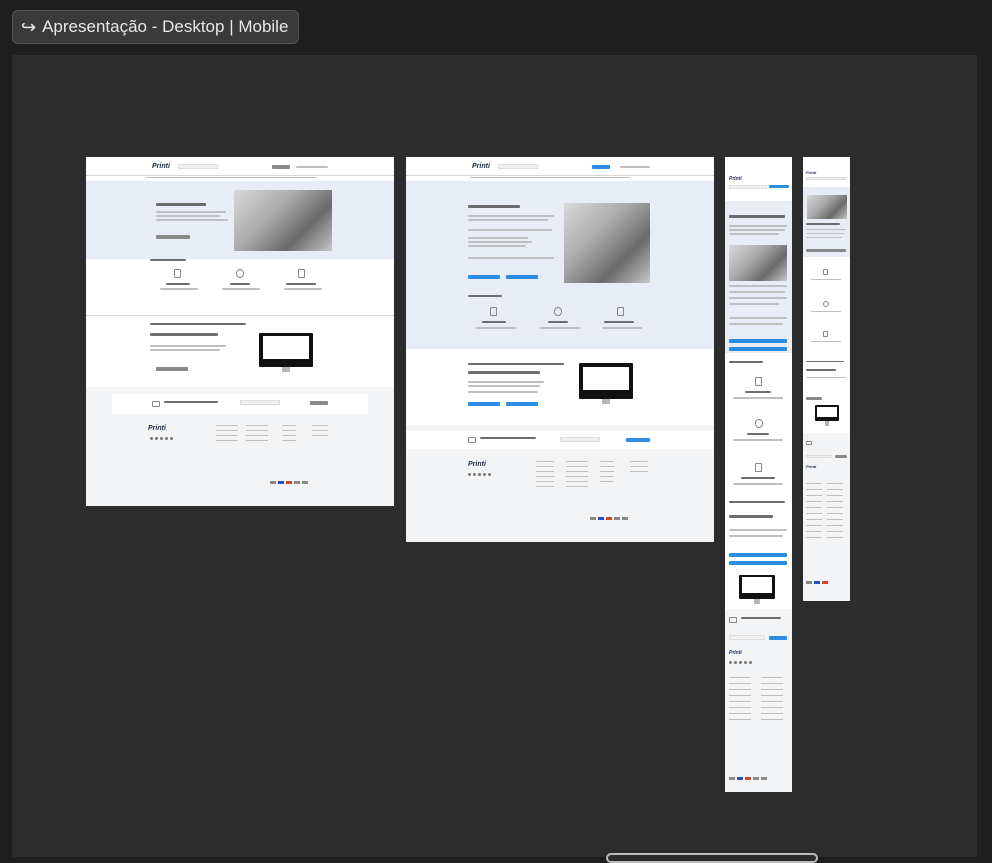  Describe the element at coordinates (758, 474) in the screenshot. I see `frame-mobile-4business: Printi Printi` at that location.